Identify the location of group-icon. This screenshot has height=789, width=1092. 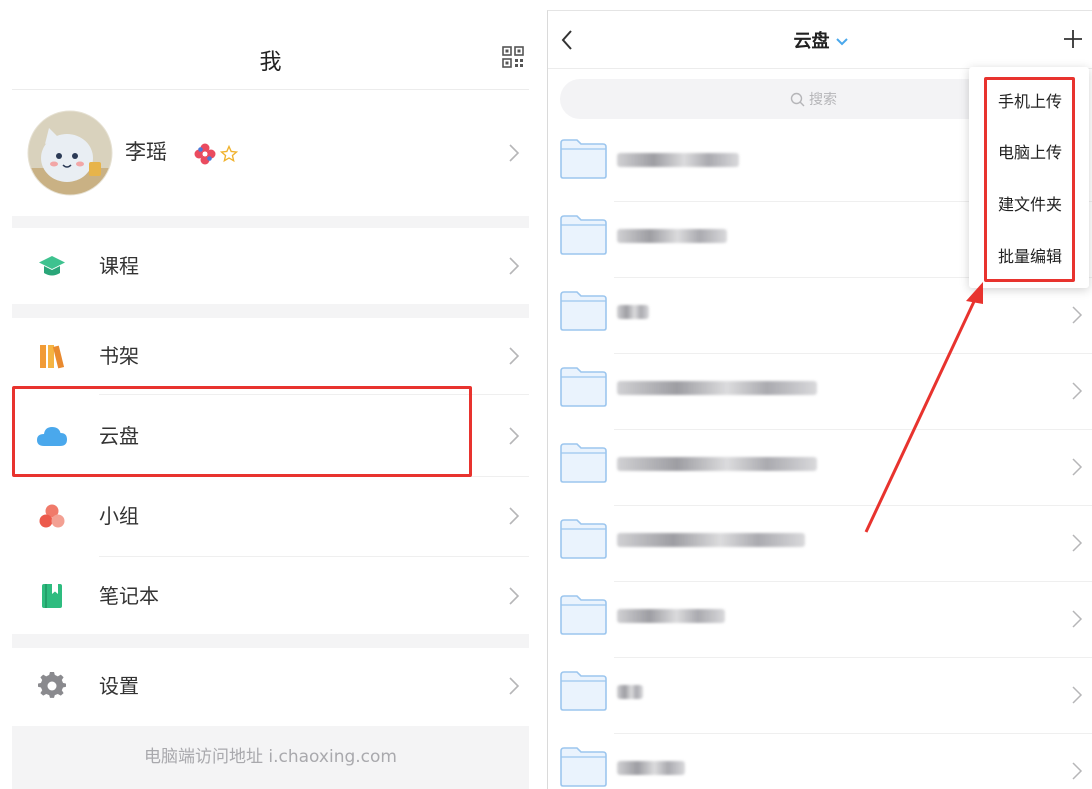
(52, 516).